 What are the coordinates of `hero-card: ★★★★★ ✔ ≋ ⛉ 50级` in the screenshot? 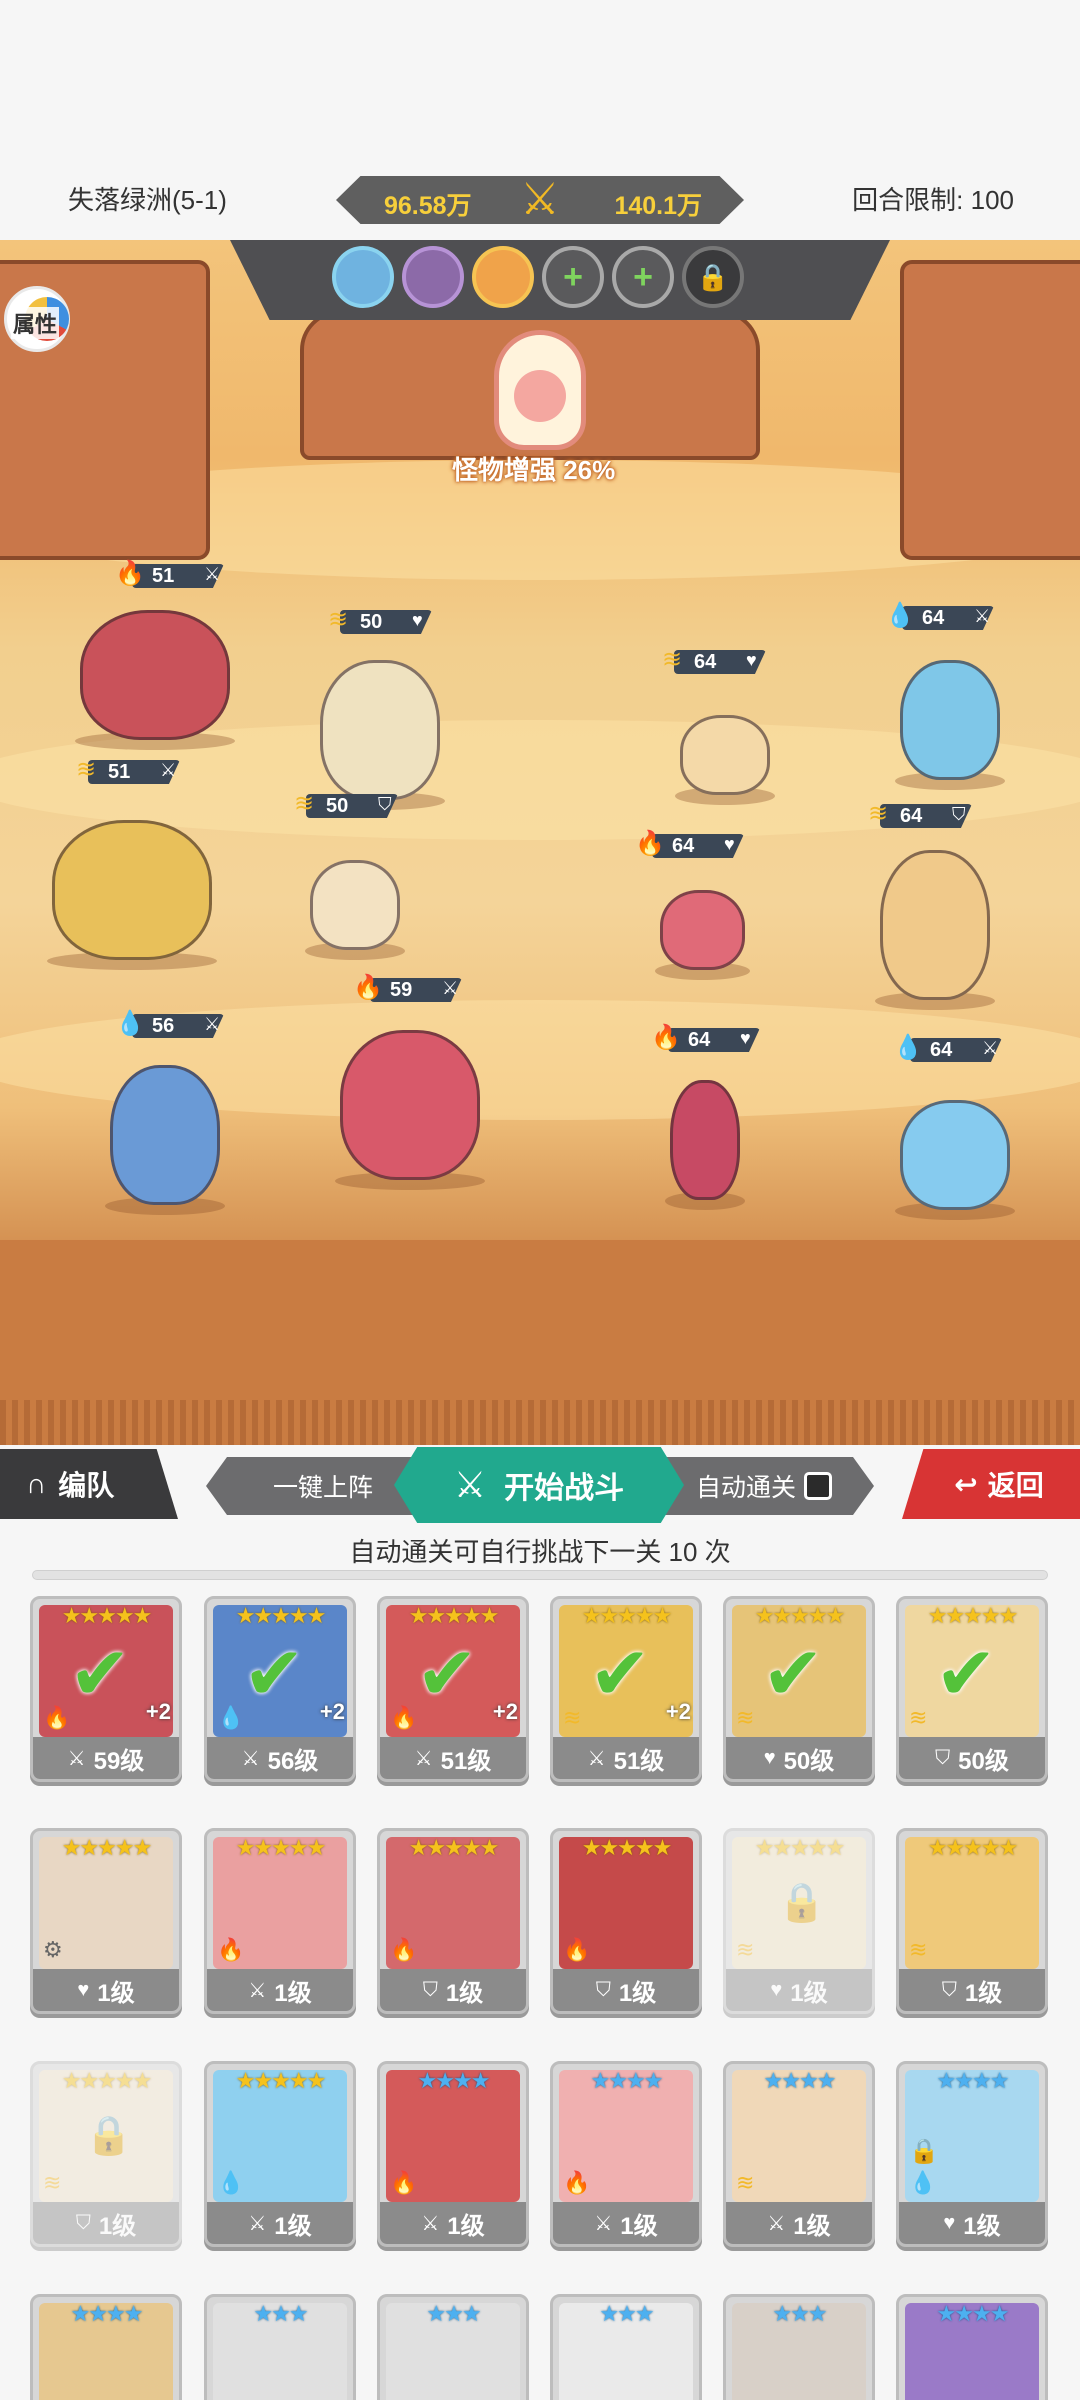 It's located at (972, 1689).